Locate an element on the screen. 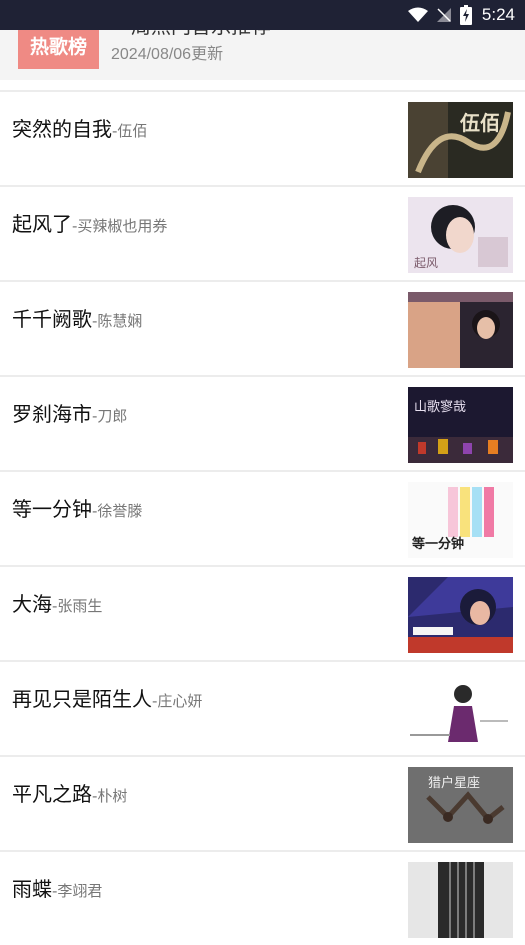 The height and width of the screenshot is (945, 525). no-signal-icon is located at coordinates (443, 15).